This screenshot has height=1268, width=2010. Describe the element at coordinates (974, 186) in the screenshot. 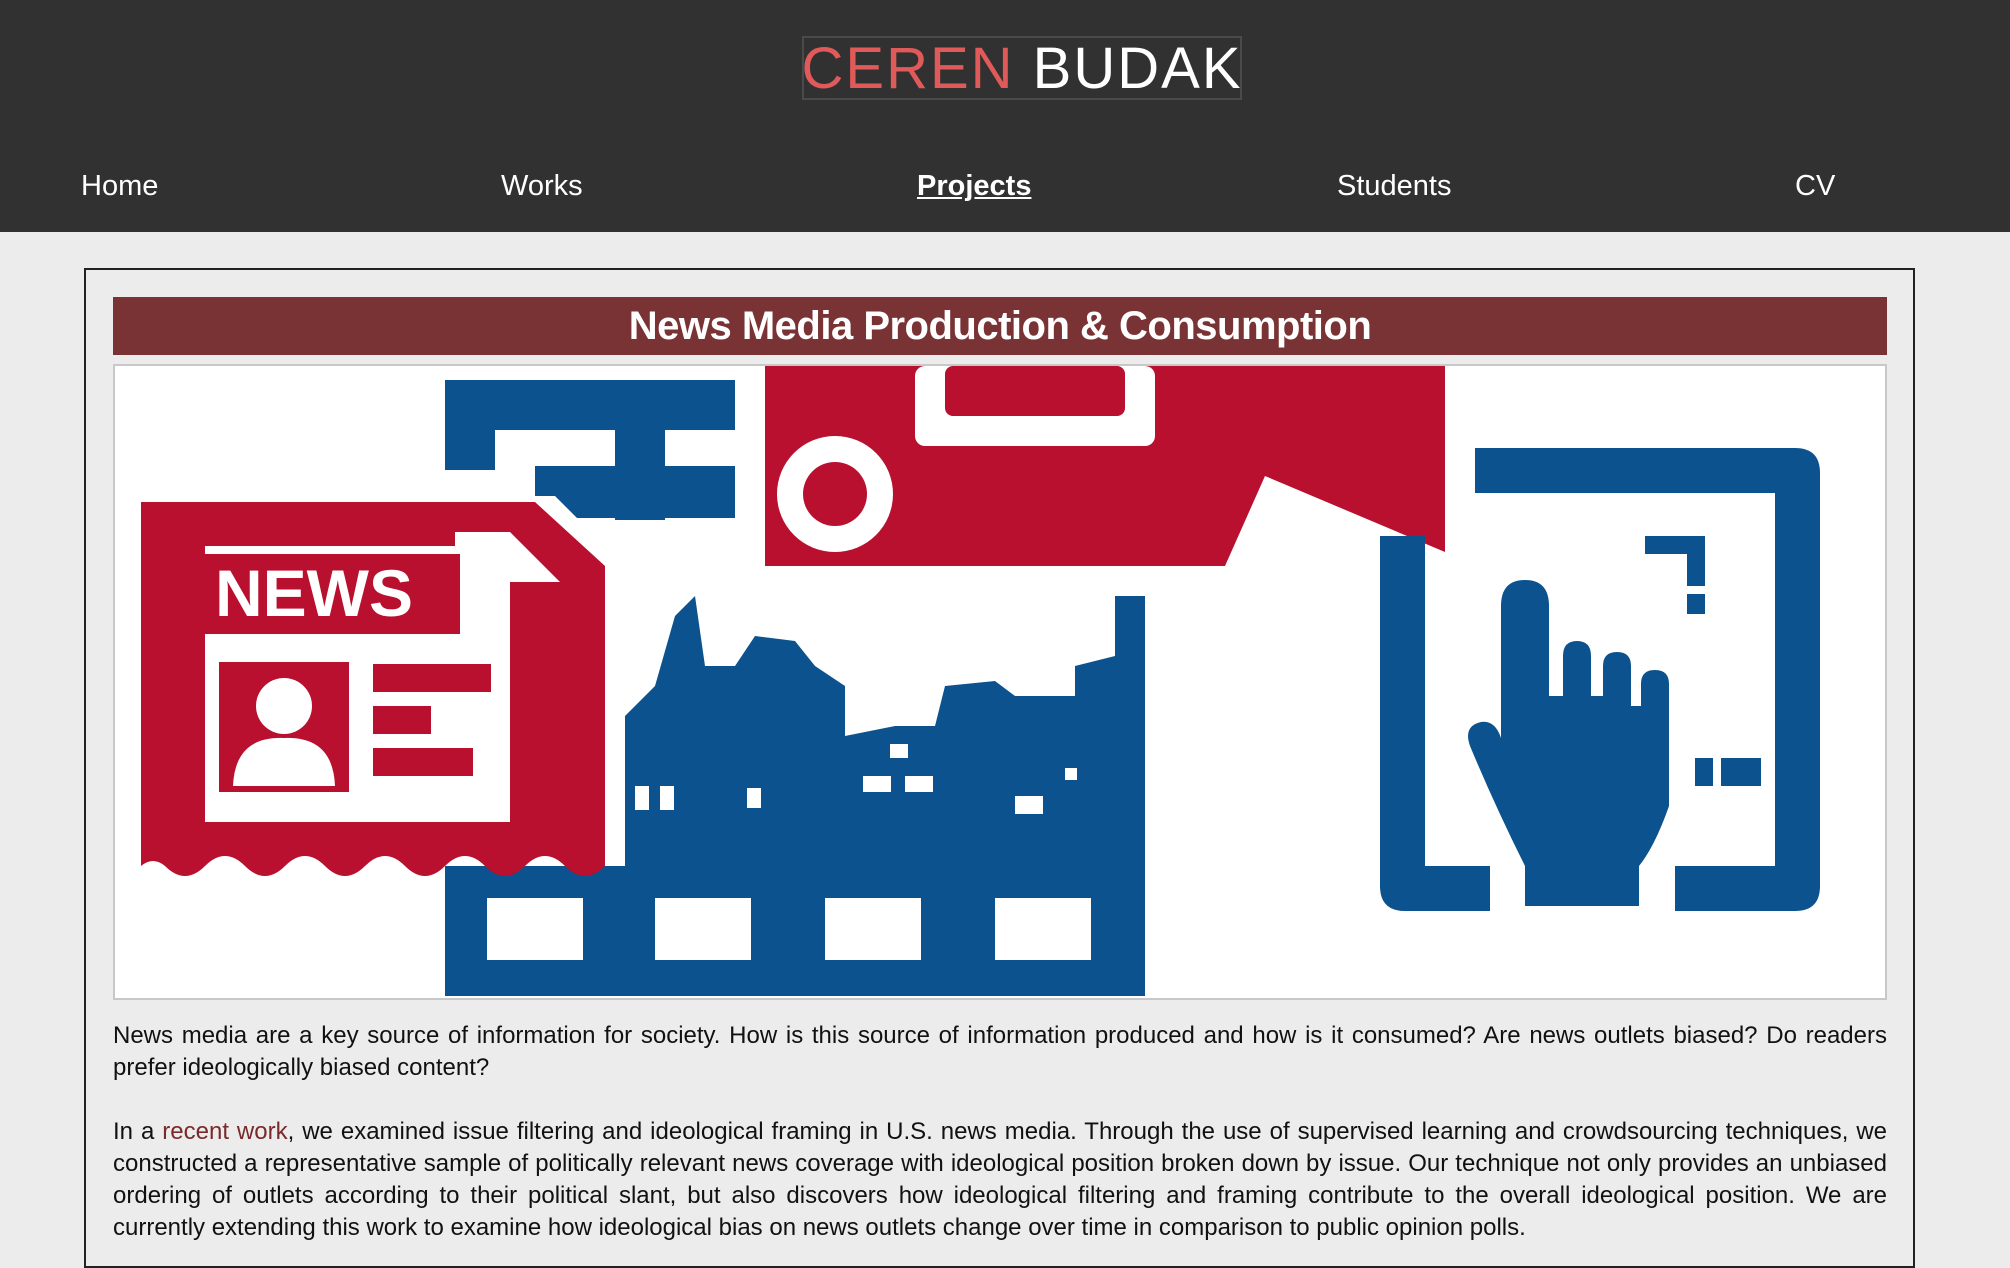

I see `nav-projects: Projects` at that location.